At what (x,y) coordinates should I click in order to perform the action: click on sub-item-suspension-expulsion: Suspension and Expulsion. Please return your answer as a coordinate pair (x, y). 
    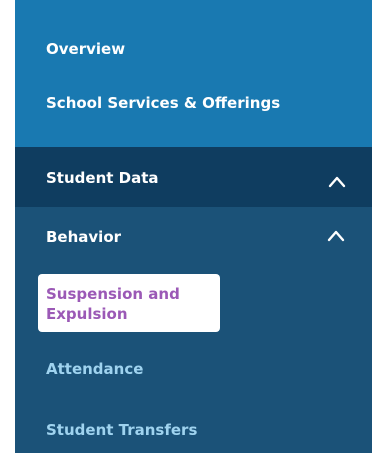
    Looking at the image, I should click on (129, 303).